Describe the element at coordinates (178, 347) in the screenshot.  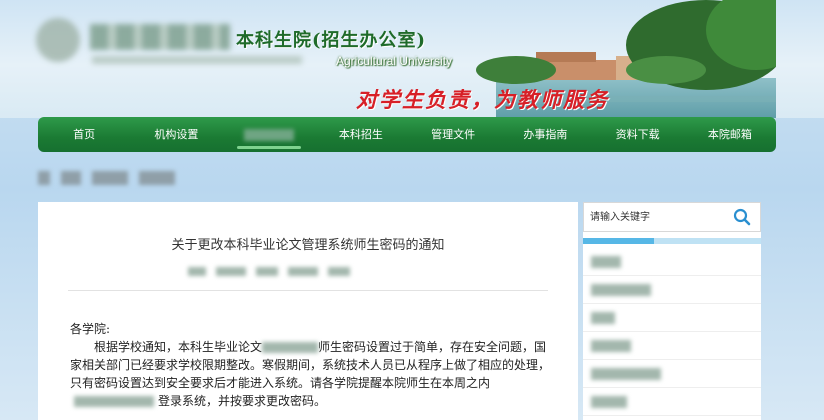
I see `paragraph-text: 根据学校通知，本科生毕业论文` at that location.